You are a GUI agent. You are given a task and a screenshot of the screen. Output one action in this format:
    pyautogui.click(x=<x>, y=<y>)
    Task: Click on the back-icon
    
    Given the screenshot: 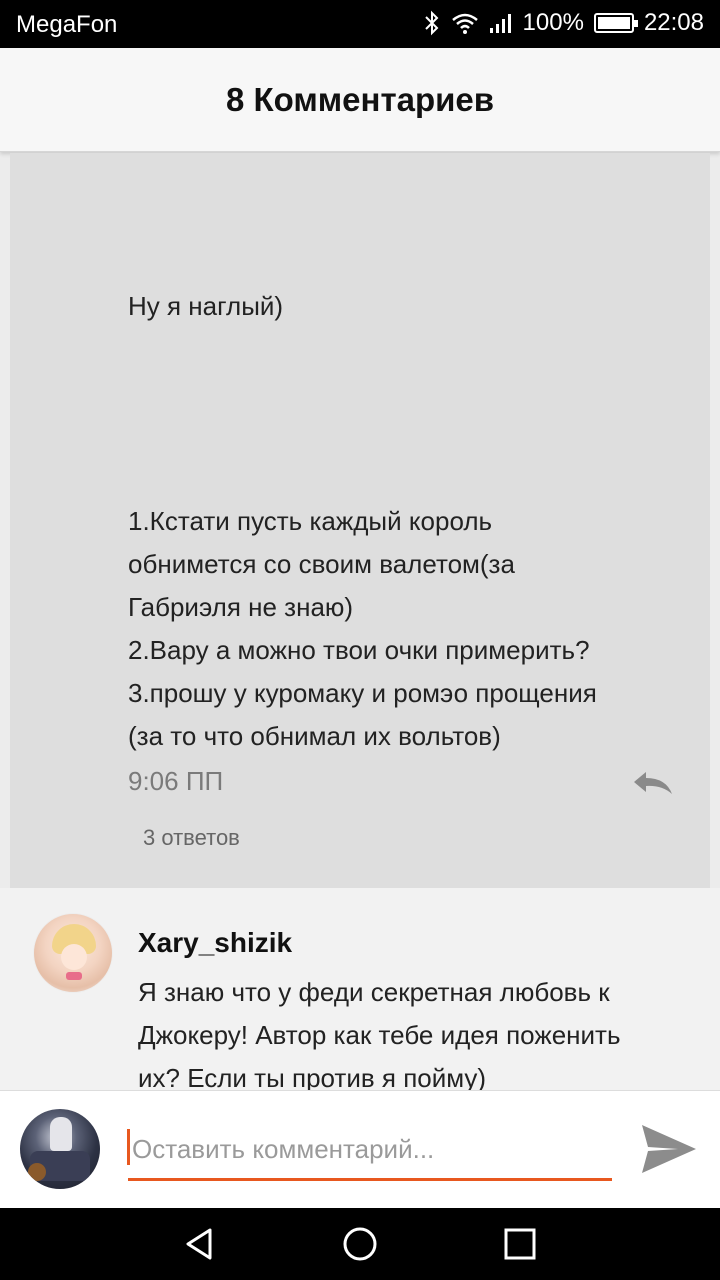 What is the action you would take?
    pyautogui.click(x=200, y=1244)
    